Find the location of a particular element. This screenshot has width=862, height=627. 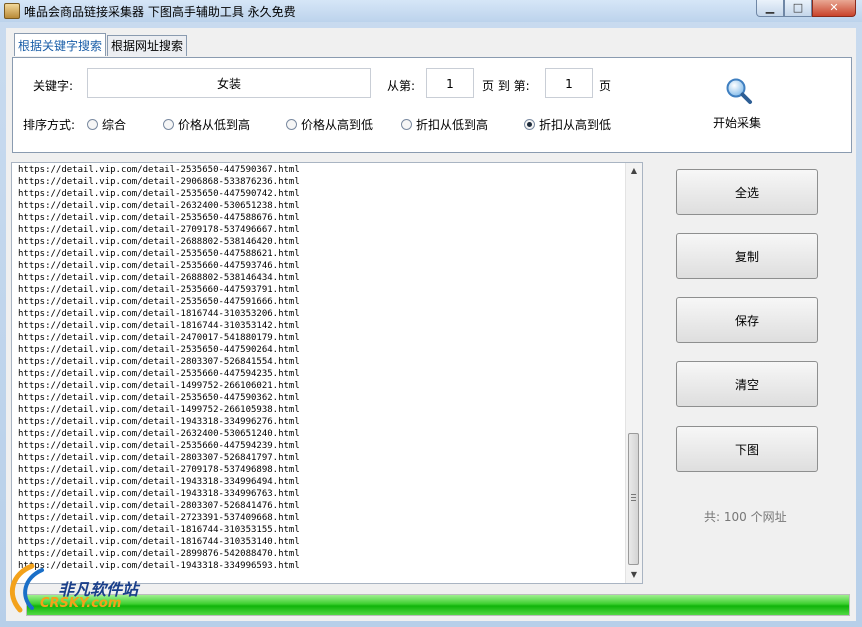

url-count: 共: 100 个网址 is located at coordinates (745, 517).